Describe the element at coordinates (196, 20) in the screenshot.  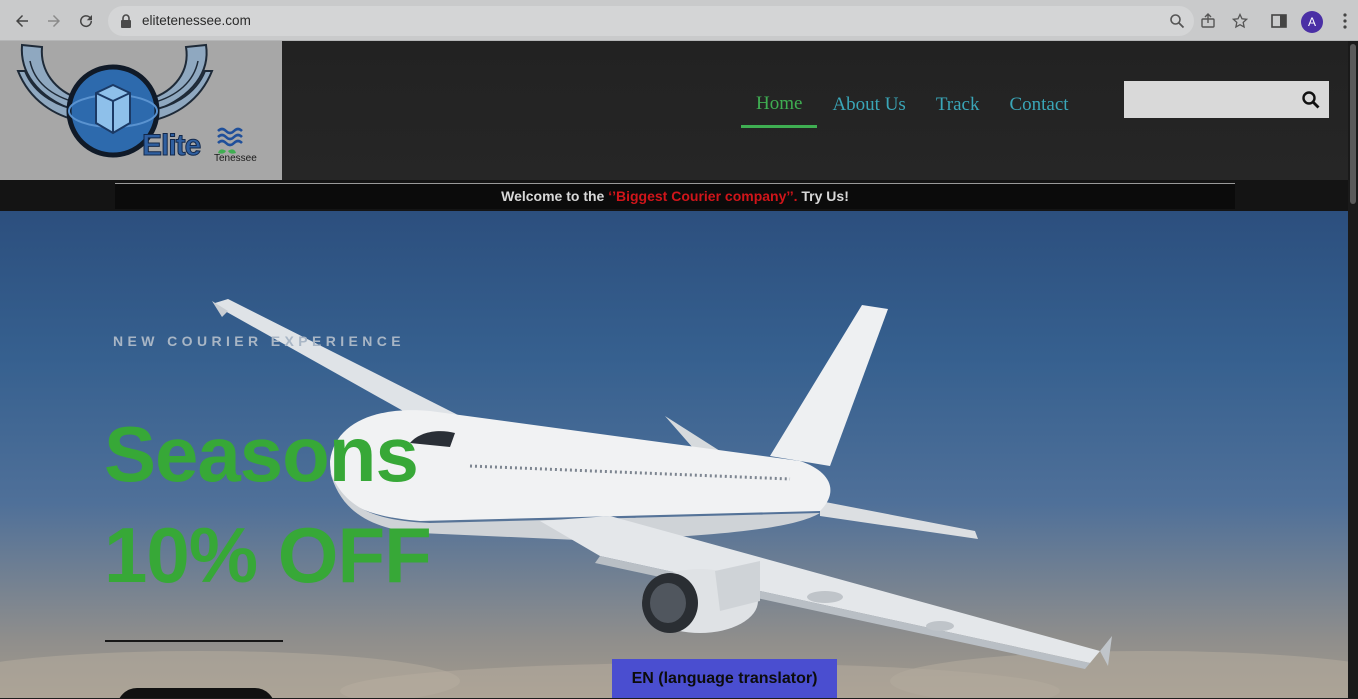
I see `url-text: elitetenessee.com` at that location.